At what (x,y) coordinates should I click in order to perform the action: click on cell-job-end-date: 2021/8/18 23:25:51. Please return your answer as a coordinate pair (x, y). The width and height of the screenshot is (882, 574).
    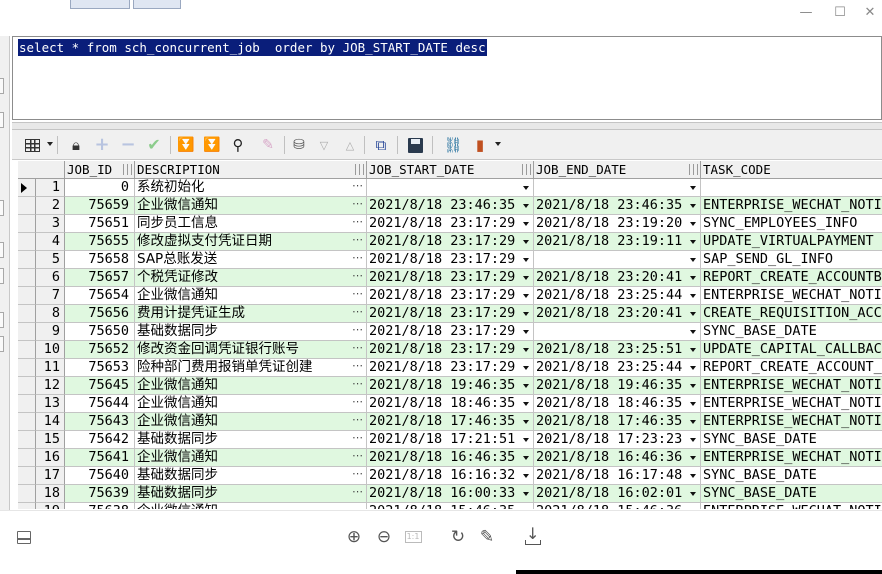
    Looking at the image, I should click on (617, 350).